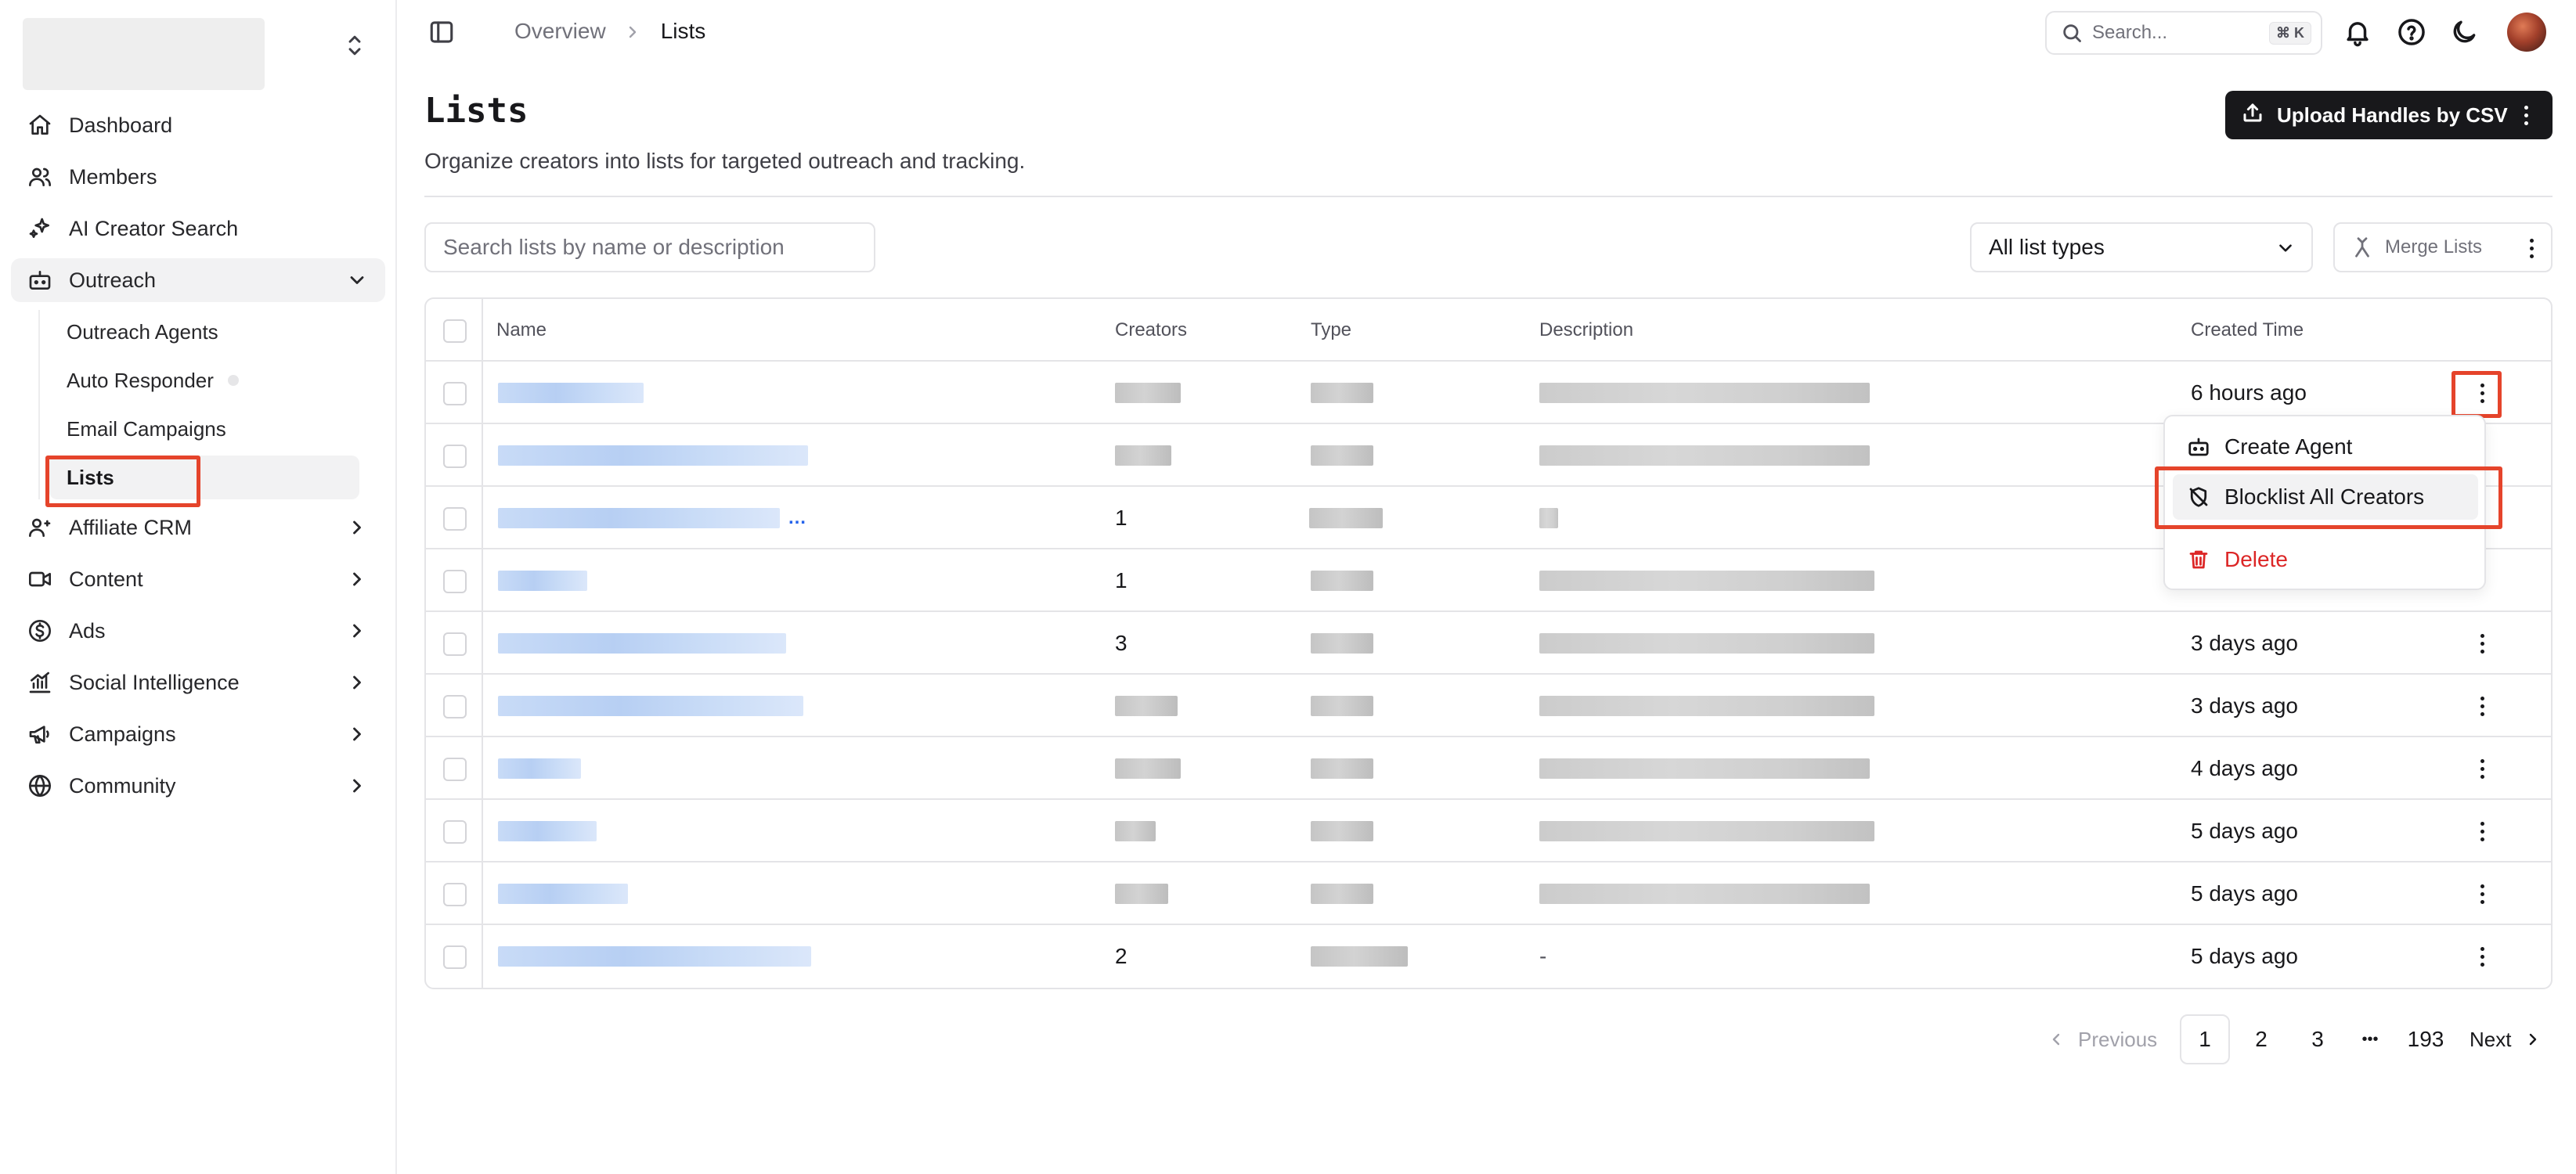  Describe the element at coordinates (441, 32) in the screenshot. I see `sidebar-toggle-icon` at that location.